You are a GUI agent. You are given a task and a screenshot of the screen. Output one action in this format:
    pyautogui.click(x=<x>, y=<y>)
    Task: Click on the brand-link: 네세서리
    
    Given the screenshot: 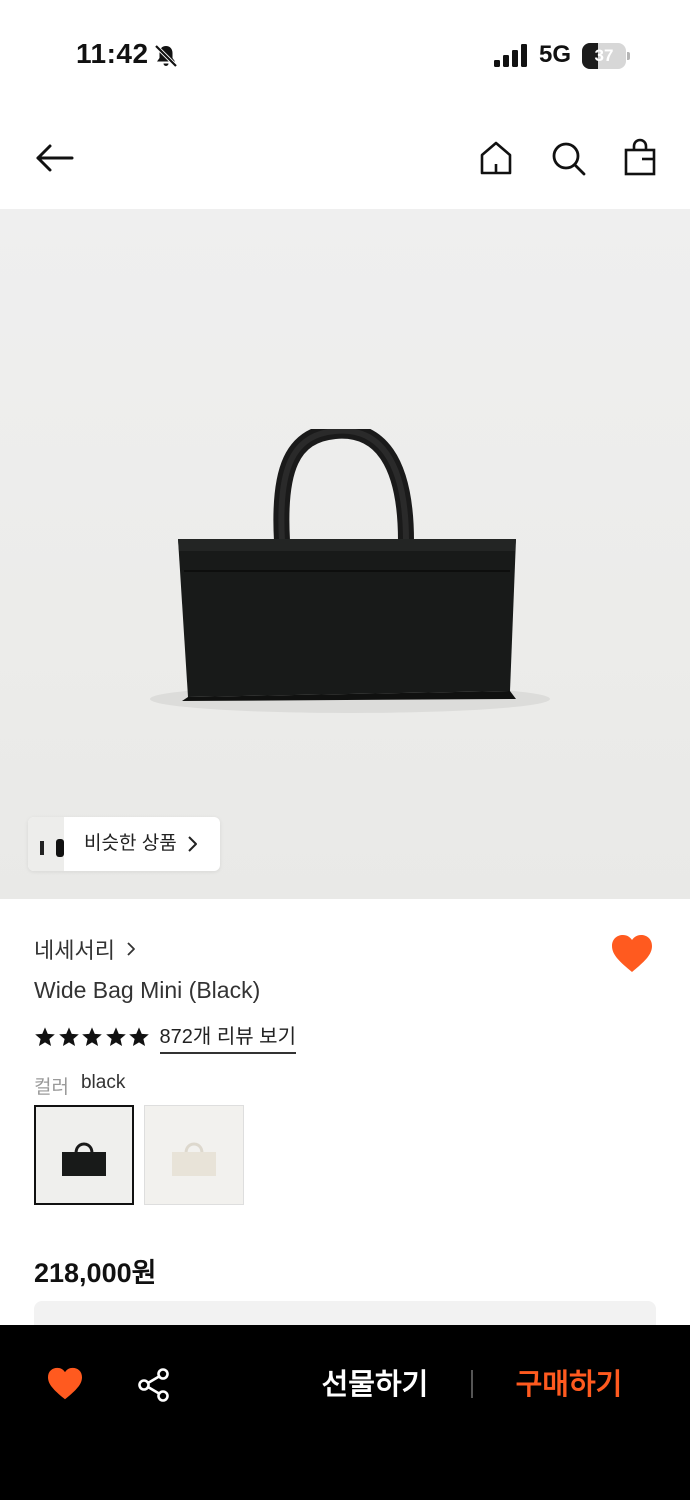 What is the action you would take?
    pyautogui.click(x=85, y=949)
    